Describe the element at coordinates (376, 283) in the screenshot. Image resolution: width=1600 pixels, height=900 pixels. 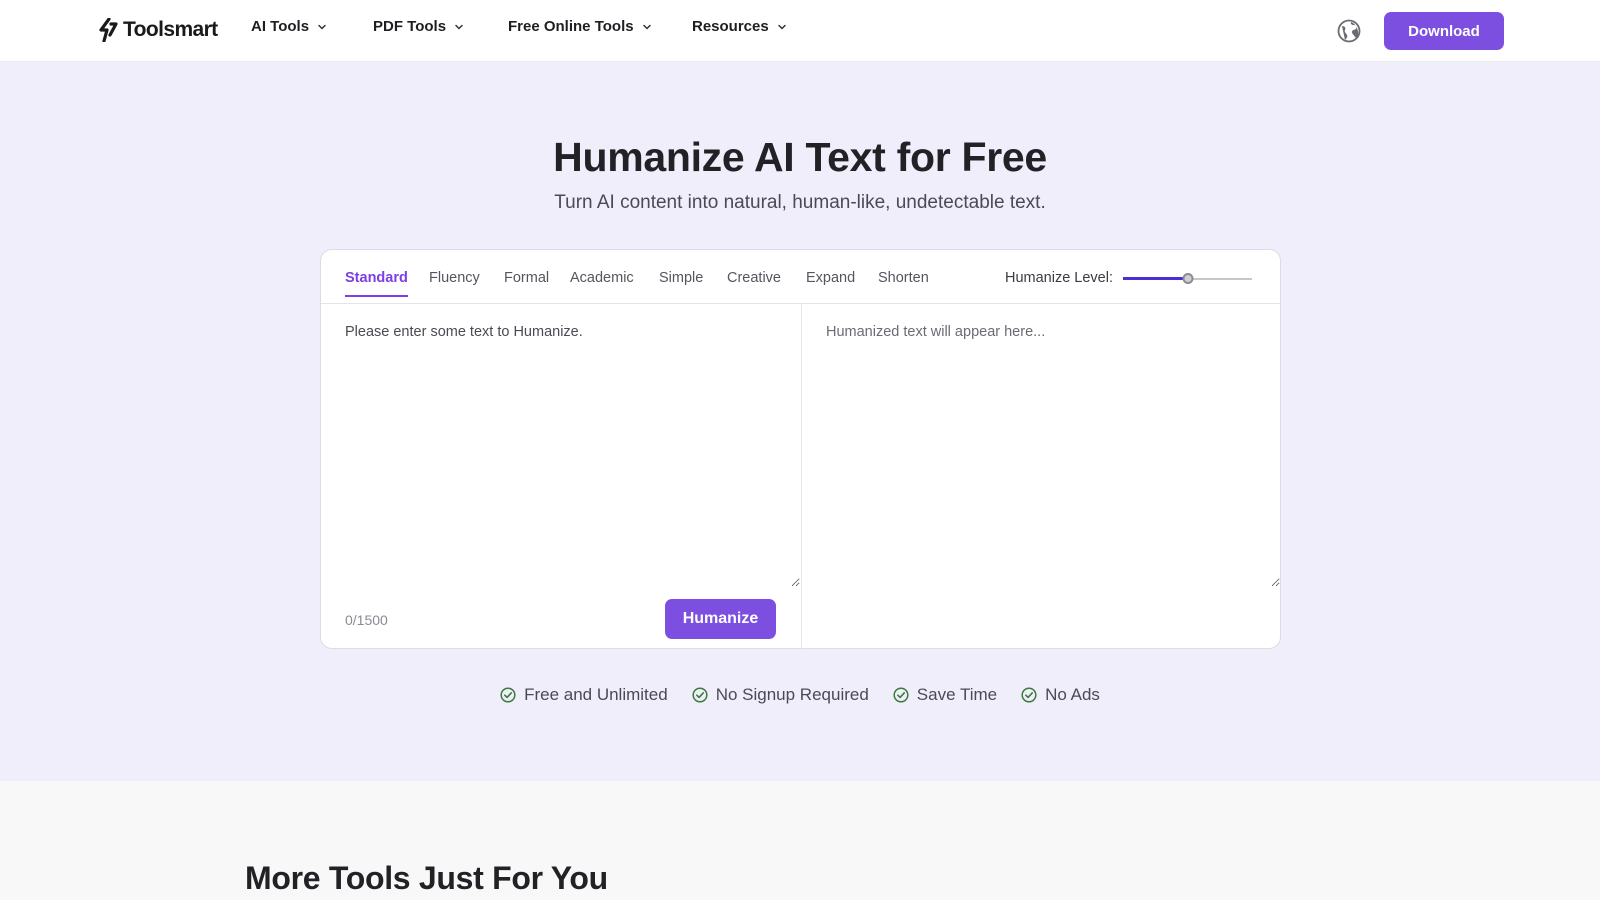
I see `tab-standard: Standard` at that location.